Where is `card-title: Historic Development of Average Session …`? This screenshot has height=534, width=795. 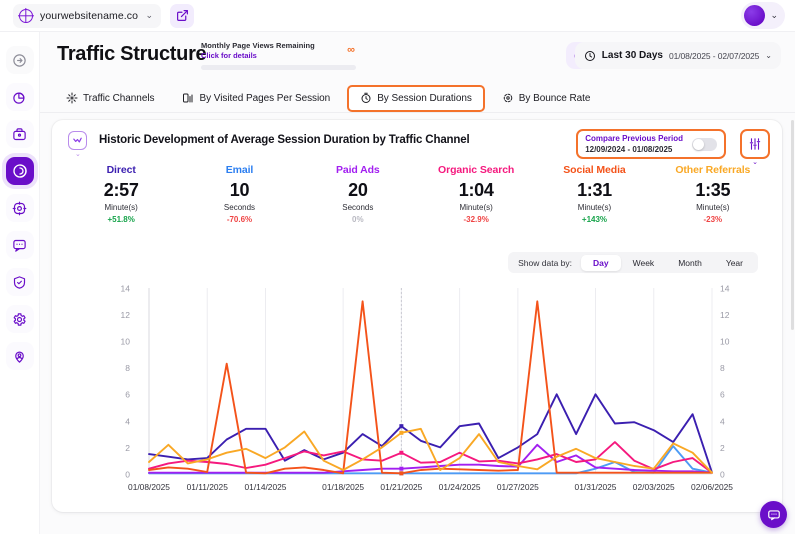 card-title: Historic Development of Average Session … is located at coordinates (284, 140).